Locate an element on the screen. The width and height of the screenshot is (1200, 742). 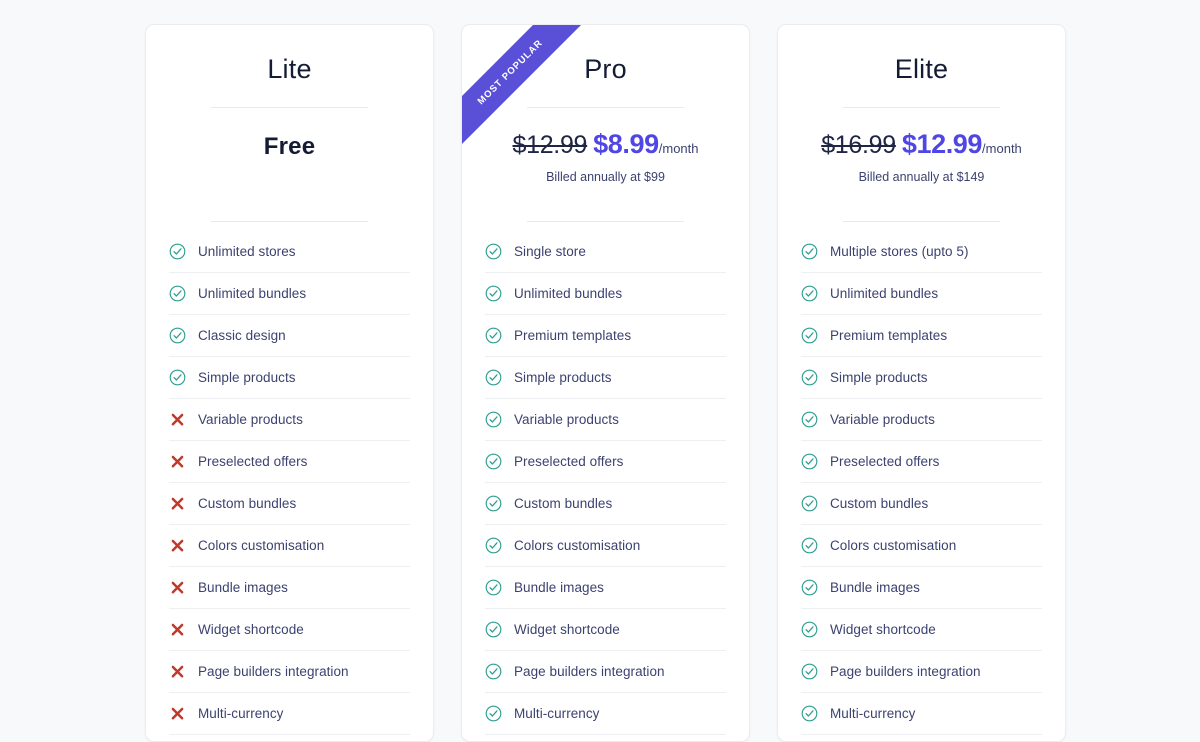
feature-label: Single store is located at coordinates (550, 251).